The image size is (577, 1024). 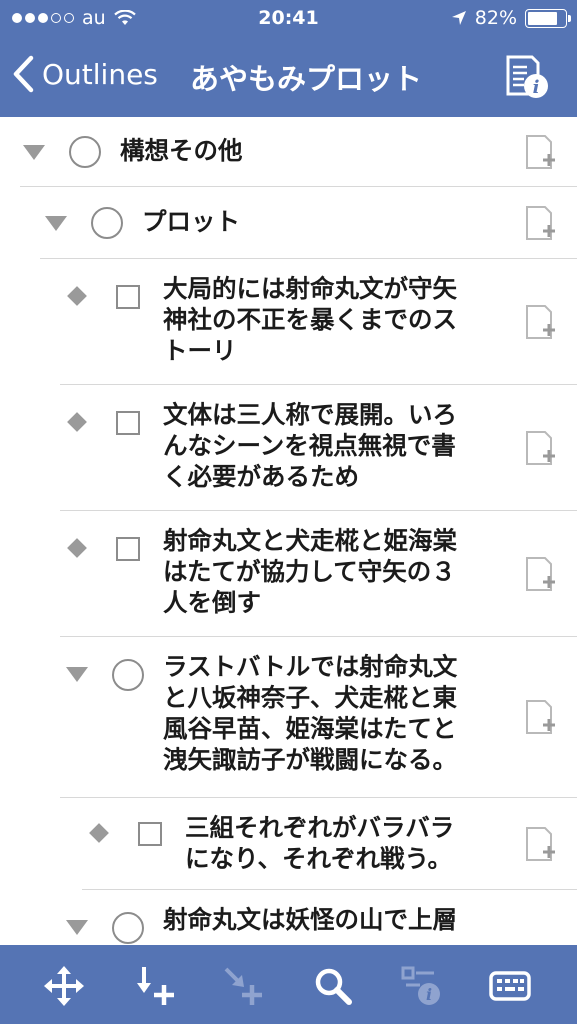 I want to click on battery-percent: 82%, so click(x=495, y=18).